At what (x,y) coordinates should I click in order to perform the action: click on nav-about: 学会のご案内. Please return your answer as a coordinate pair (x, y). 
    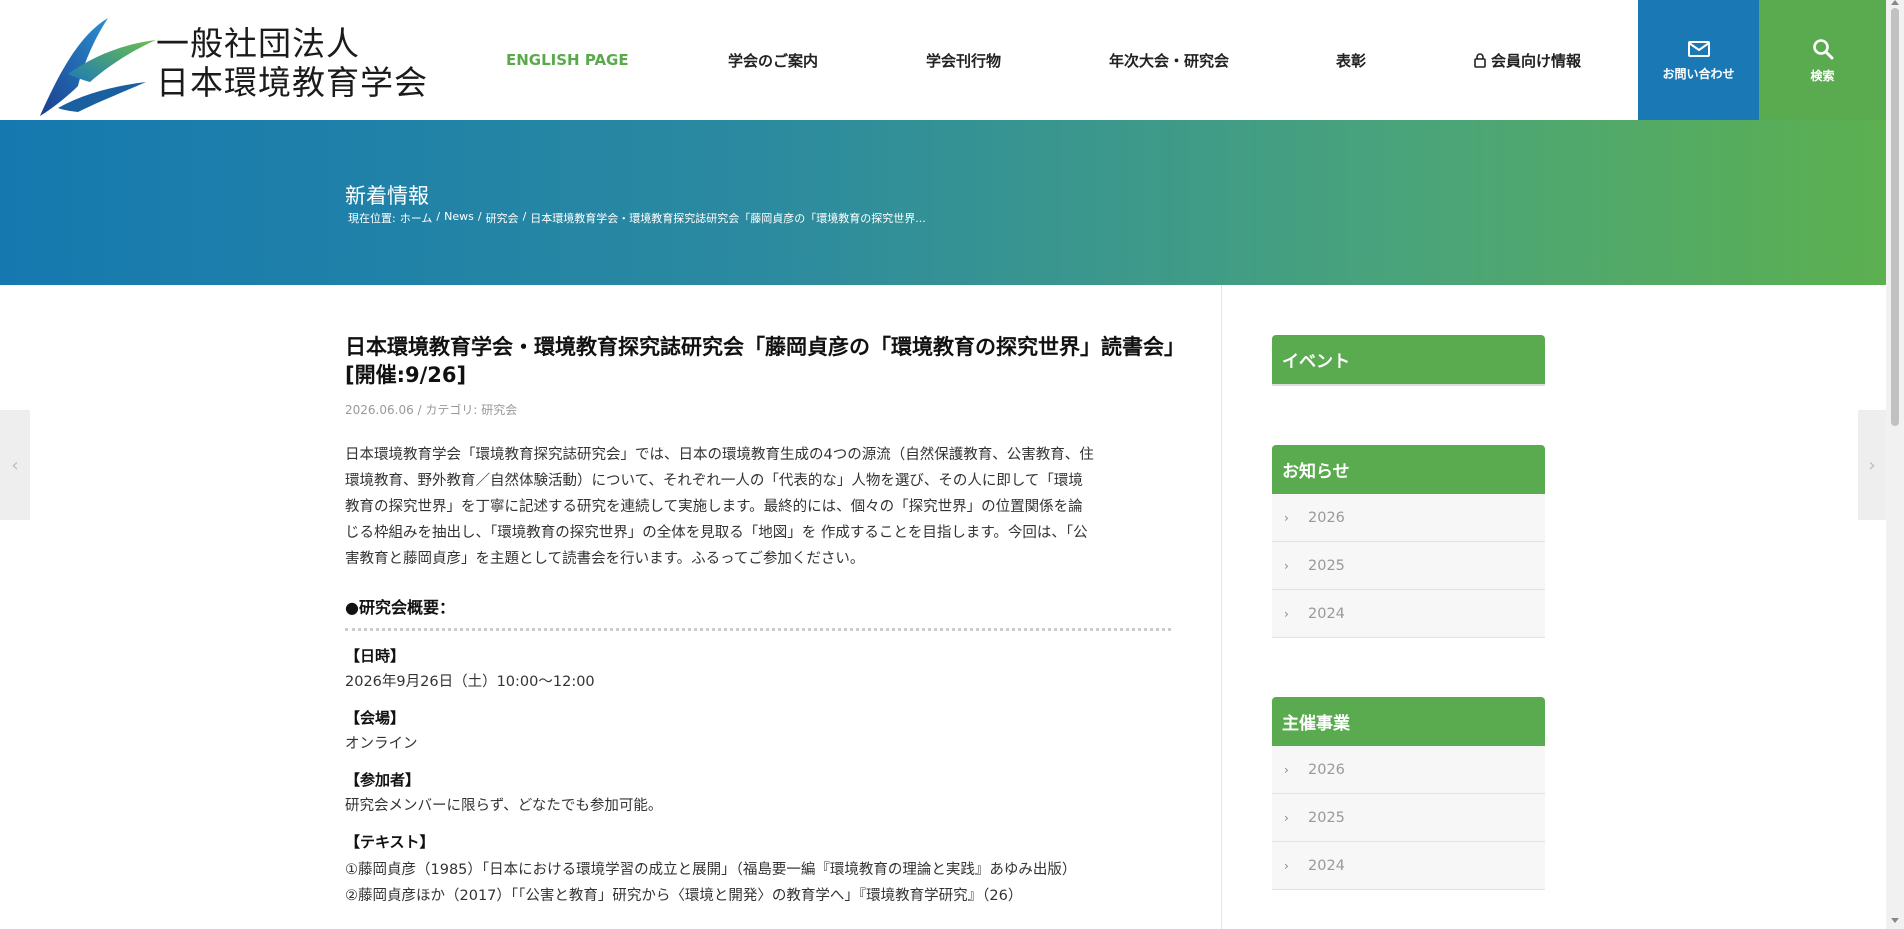
    Looking at the image, I should click on (773, 60).